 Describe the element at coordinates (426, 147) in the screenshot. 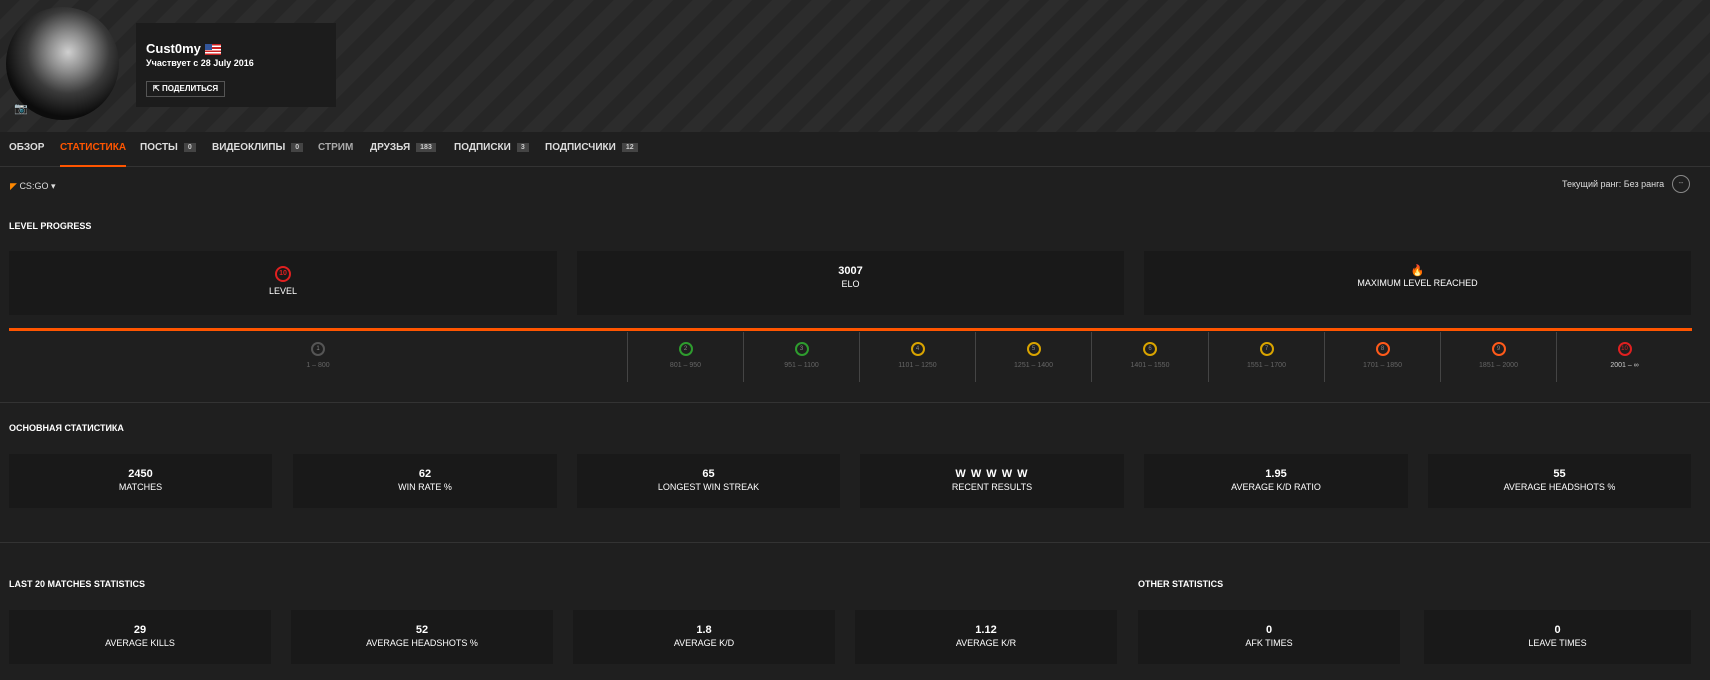

I see `friends-count-badge: 183` at that location.